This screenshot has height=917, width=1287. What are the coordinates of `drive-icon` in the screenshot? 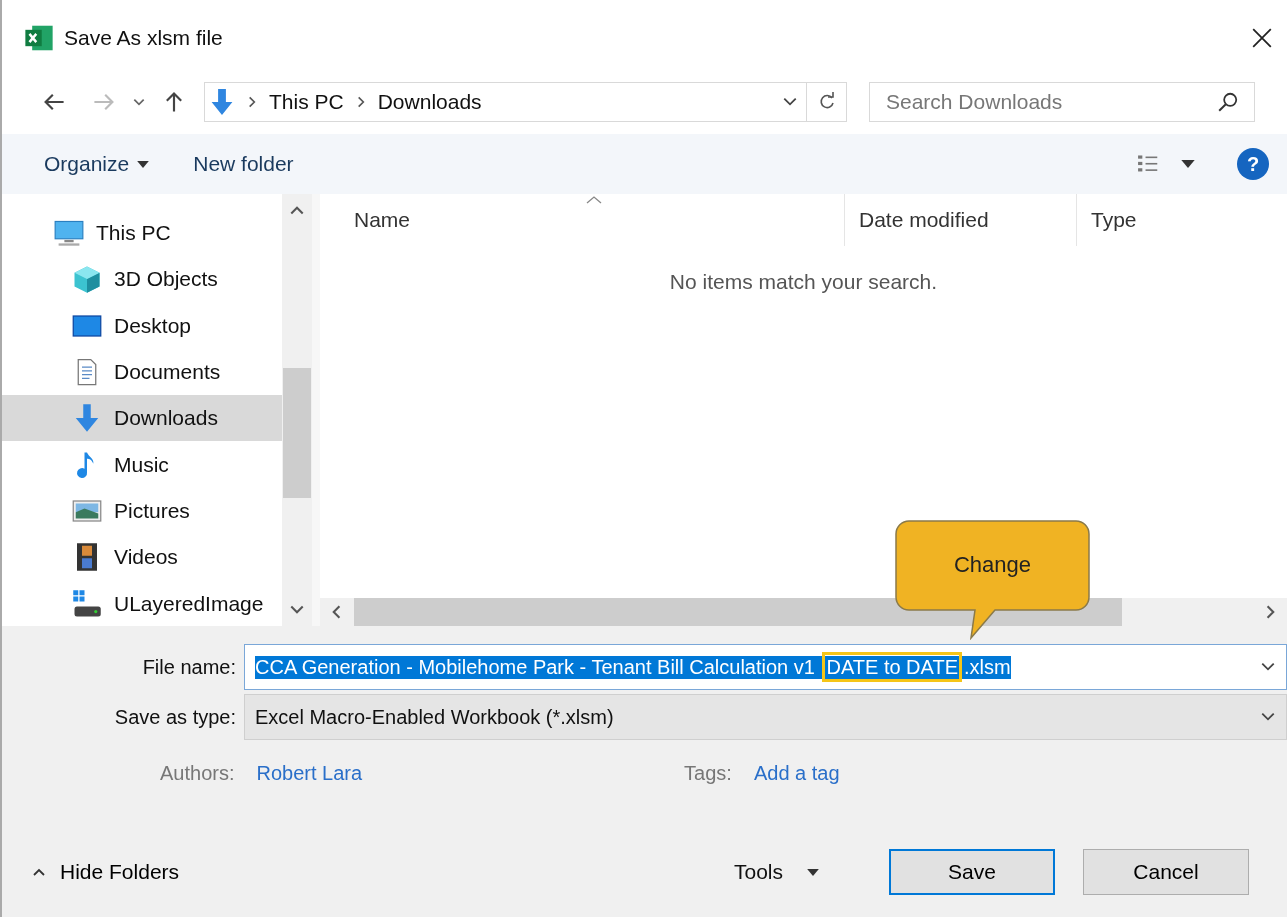 It's located at (87, 603).